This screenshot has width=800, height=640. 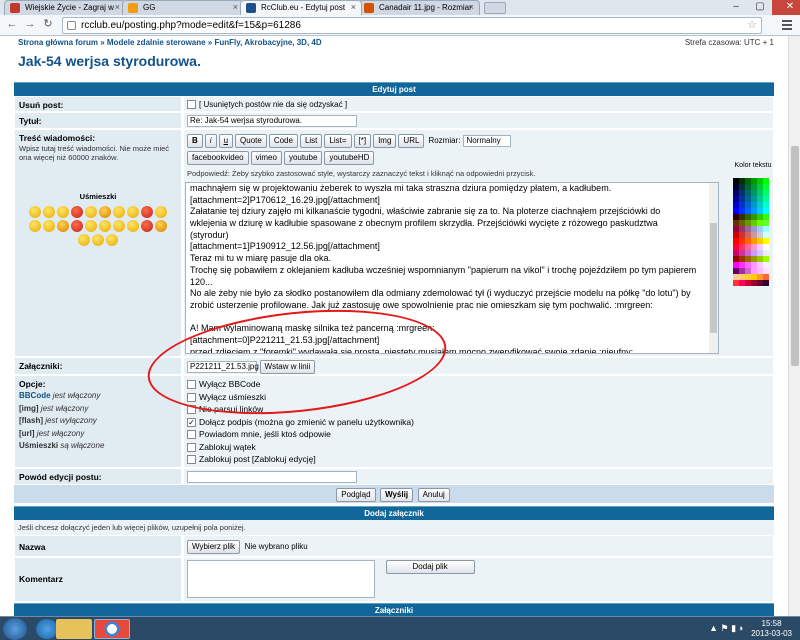 What do you see at coordinates (257, 459) in the screenshot?
I see `option-label: Zablokuj post [Zablokuj edycję]` at bounding box center [257, 459].